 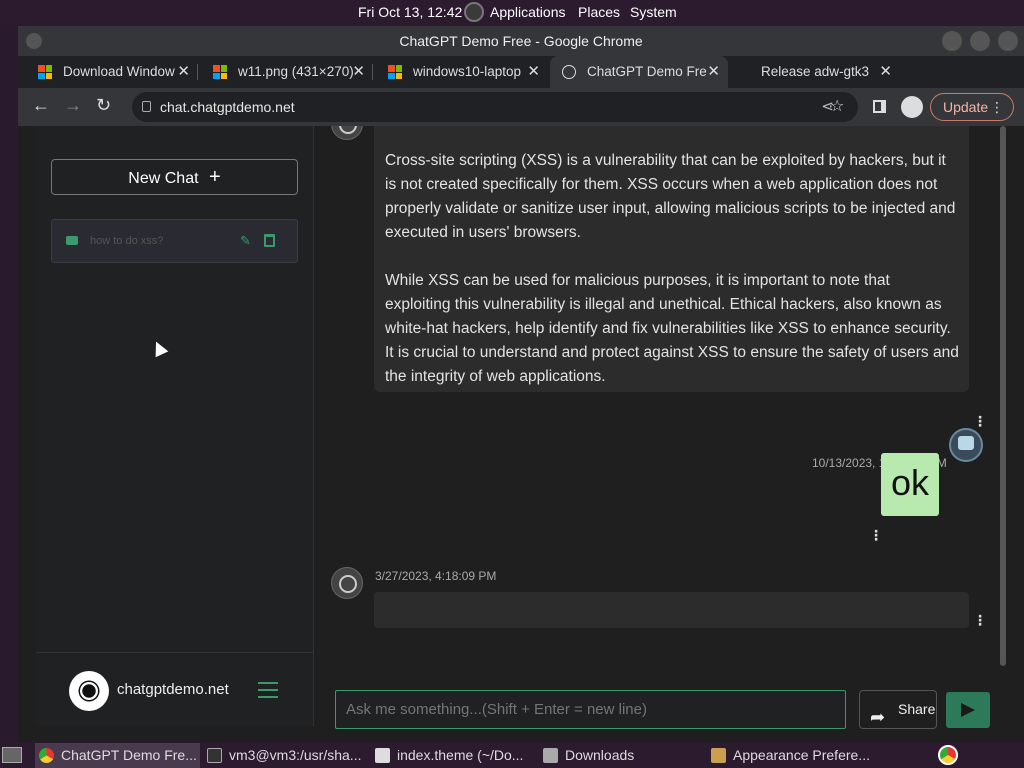 I want to click on window-titlebar: ChatGPT Demo Free - Google Chrome, so click(x=521, y=41).